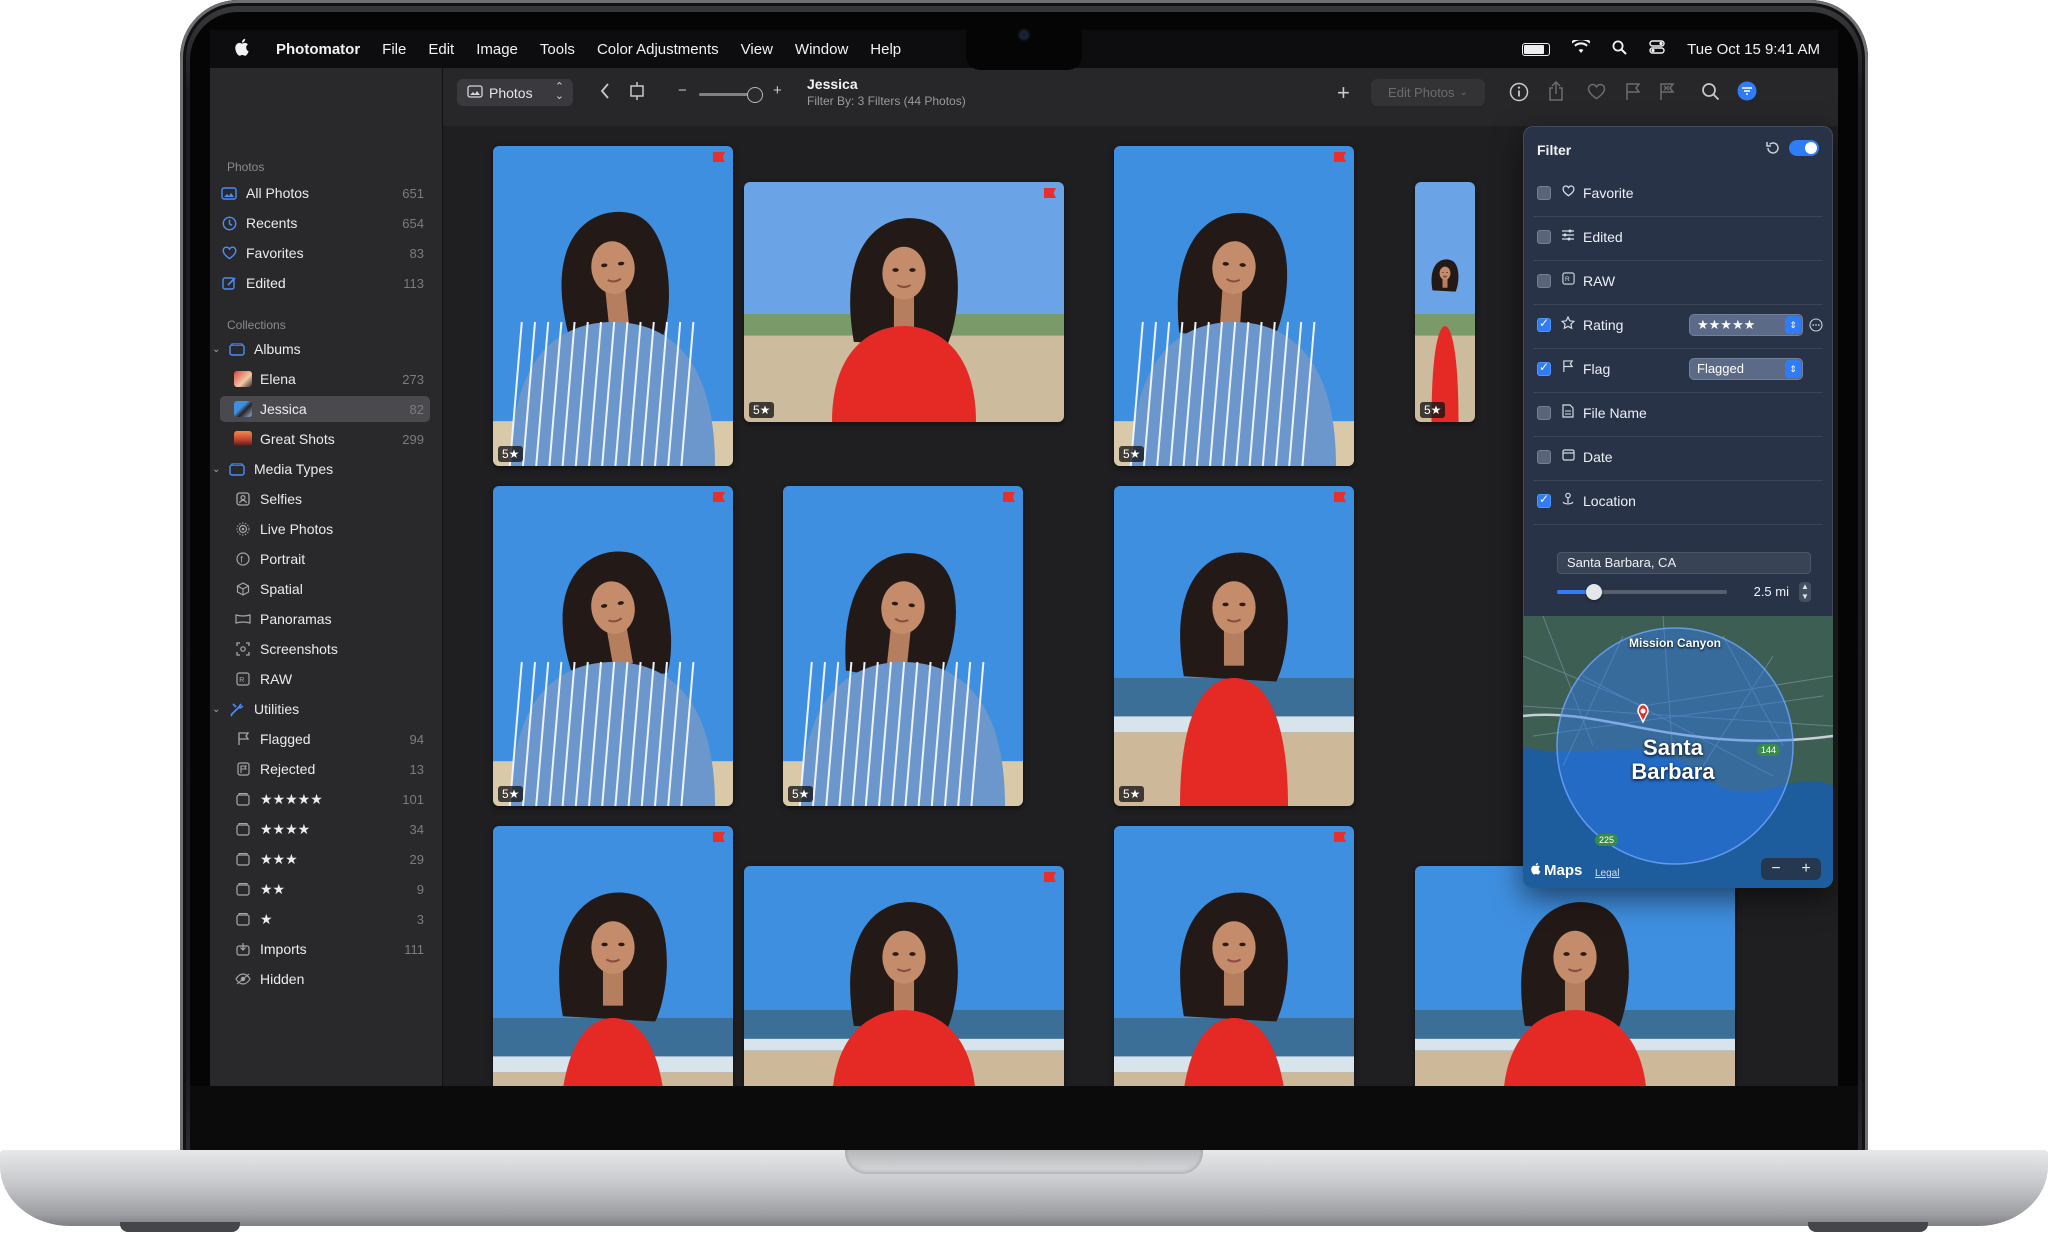 The width and height of the screenshot is (2048, 1236). I want to click on zoom-slider-knob, so click(755, 95).